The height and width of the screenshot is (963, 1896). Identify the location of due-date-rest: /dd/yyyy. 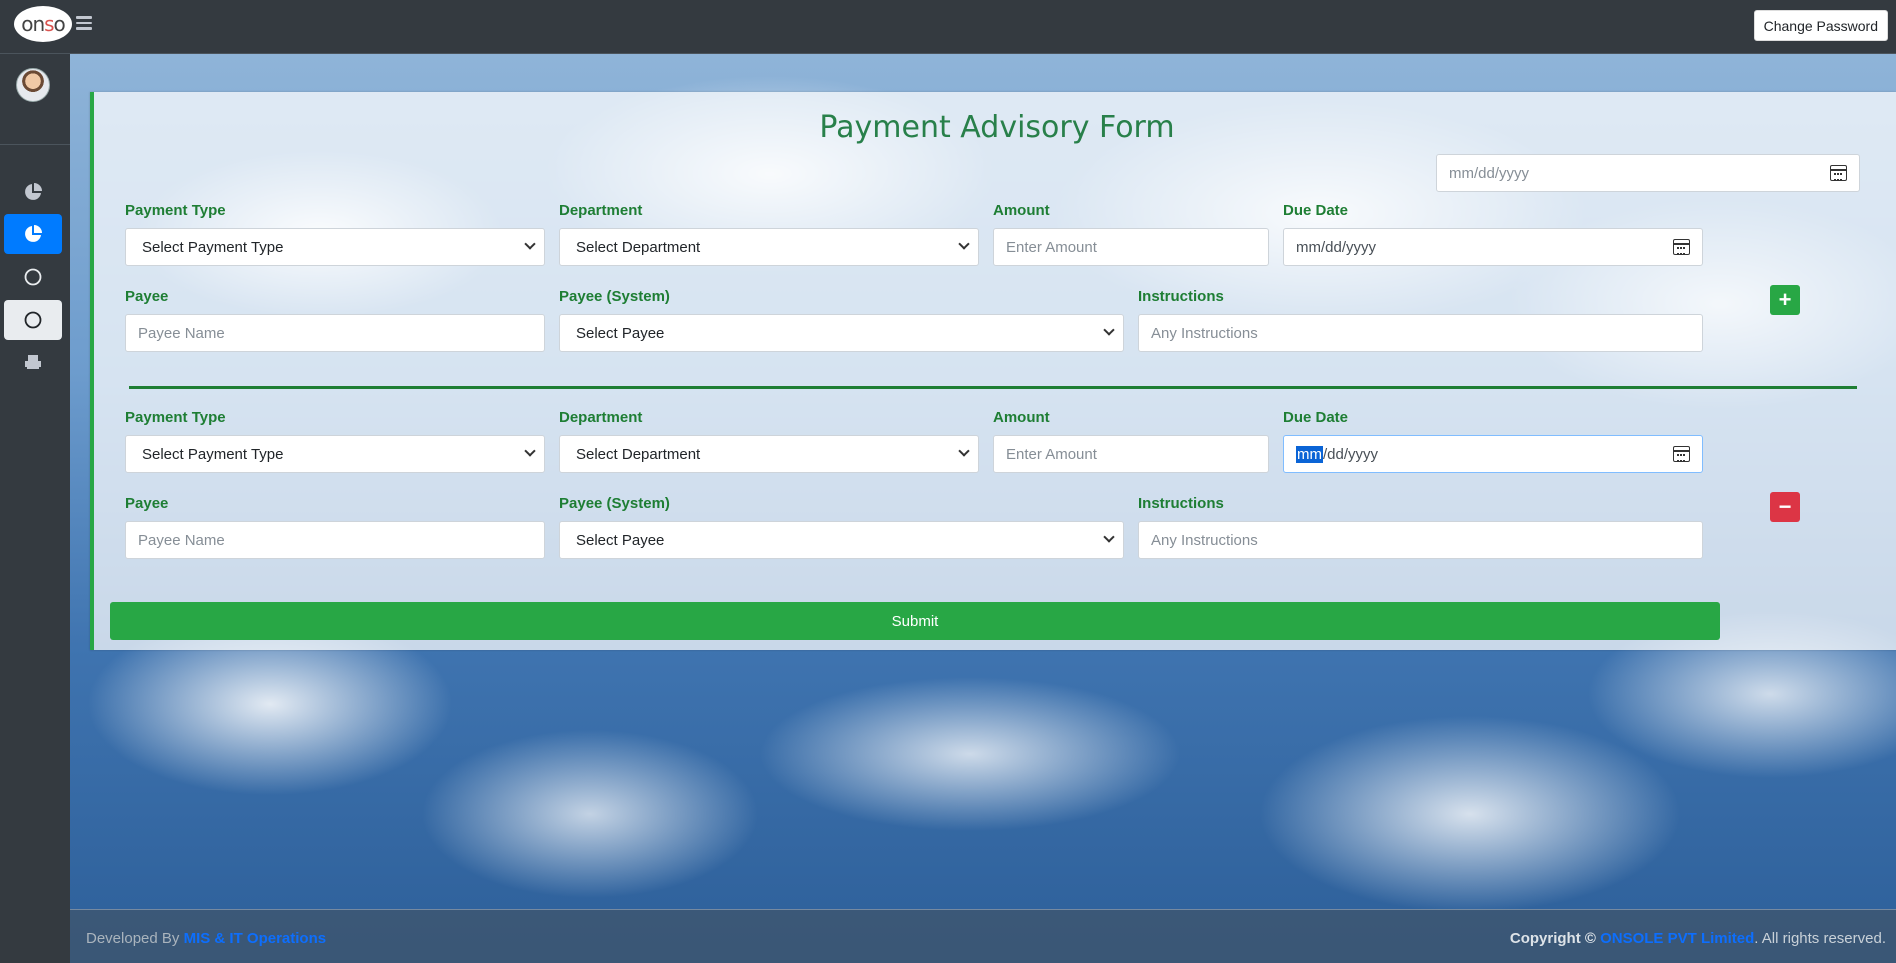
(1351, 454).